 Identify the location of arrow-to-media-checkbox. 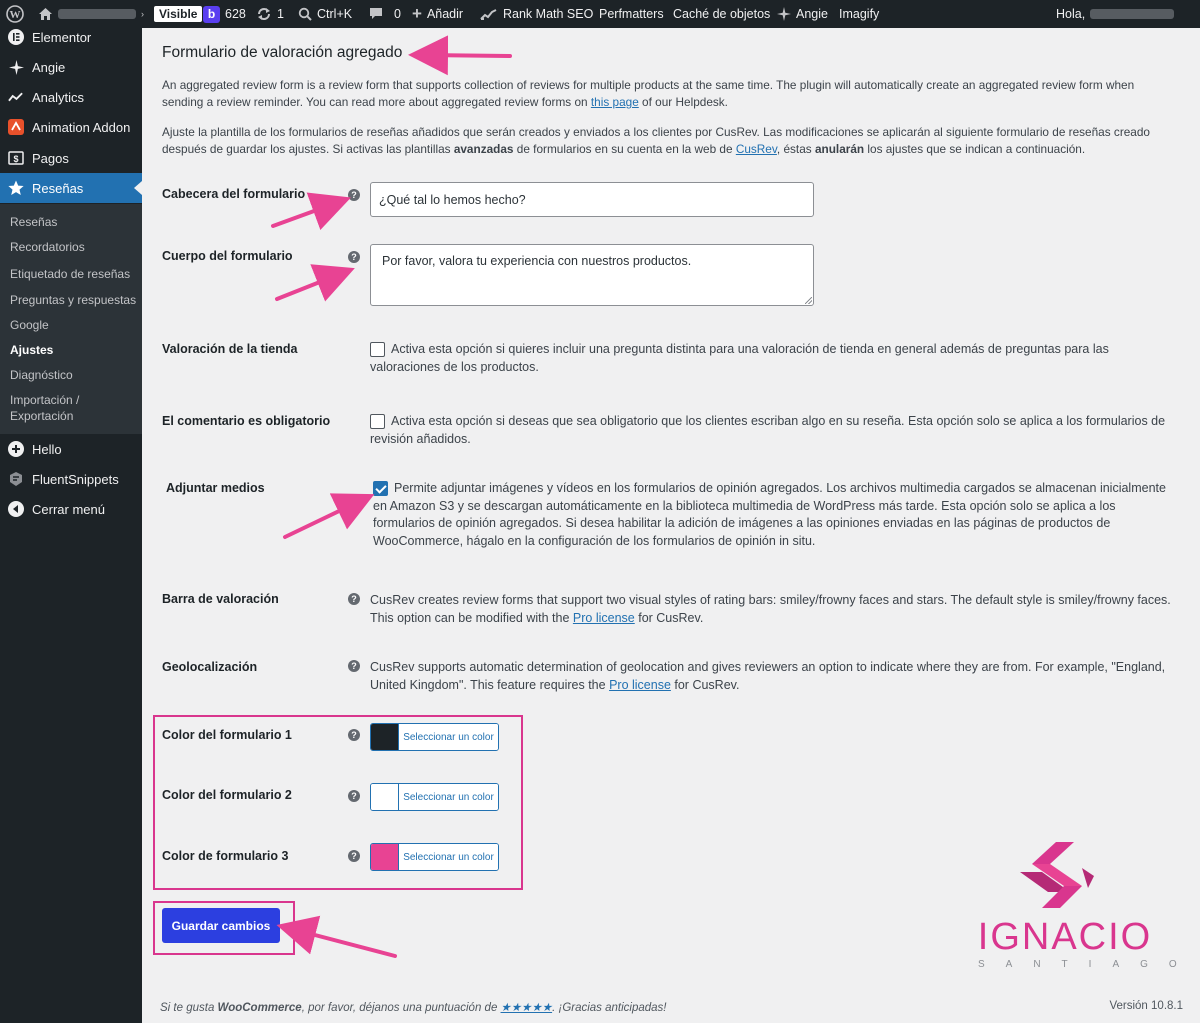
(329, 516).